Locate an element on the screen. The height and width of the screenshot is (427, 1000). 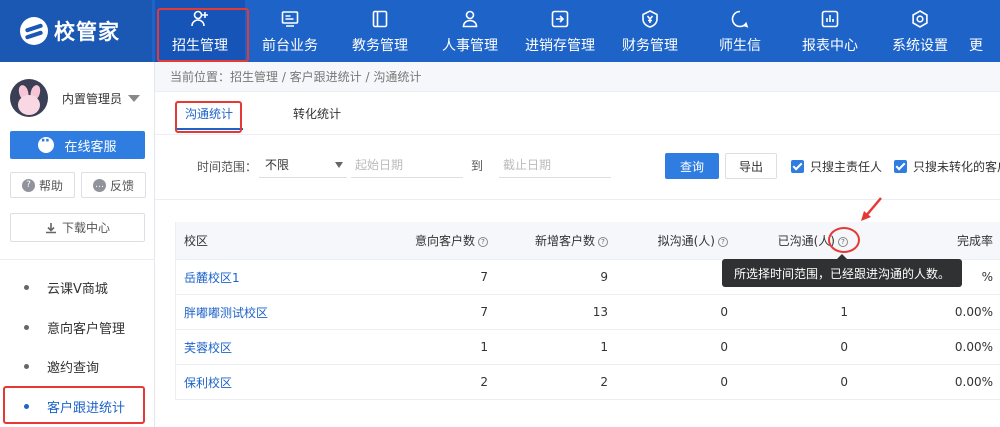
help-button: ? 帮助 is located at coordinates (42, 185).